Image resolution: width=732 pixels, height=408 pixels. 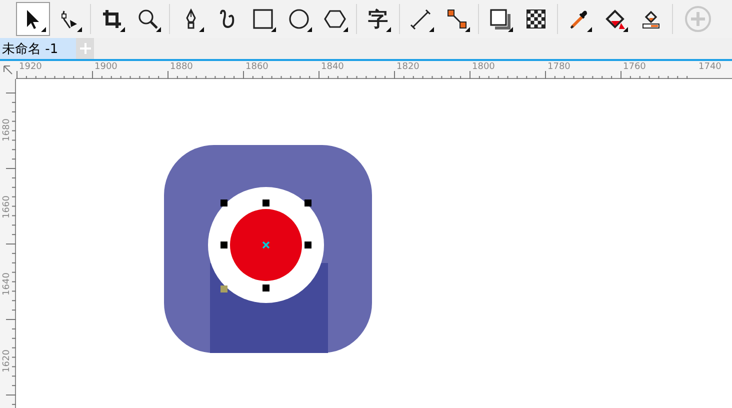 I want to click on disc-shape, so click(x=266, y=245).